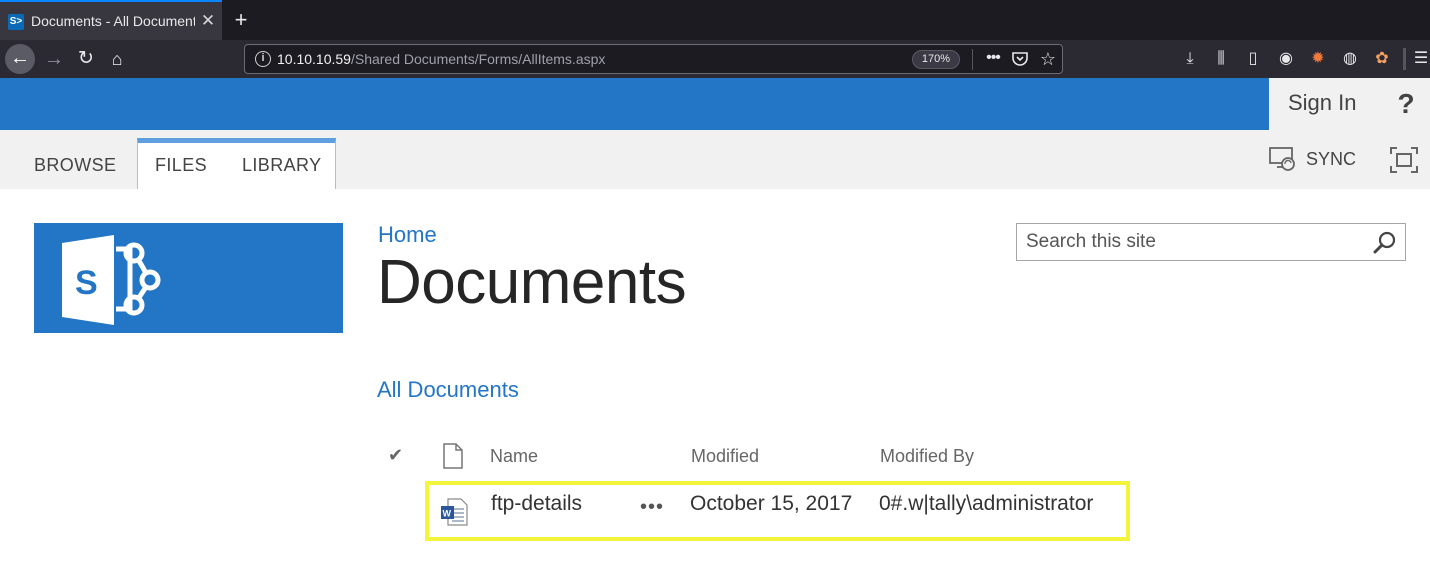  Describe the element at coordinates (241, 20) in the screenshot. I see `new-tab-icon: +` at that location.